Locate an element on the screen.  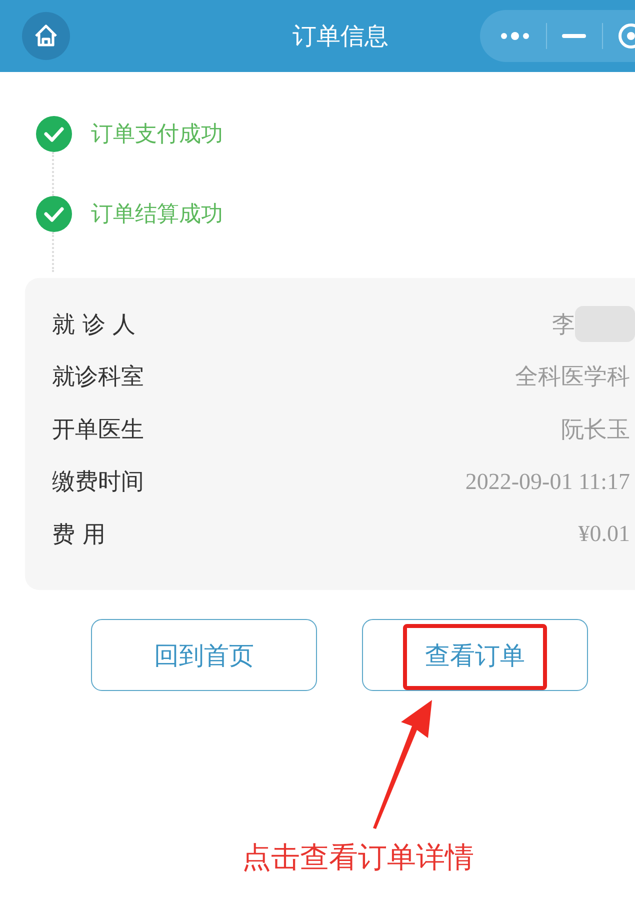
action-button: 回到首页 is located at coordinates (204, 655).